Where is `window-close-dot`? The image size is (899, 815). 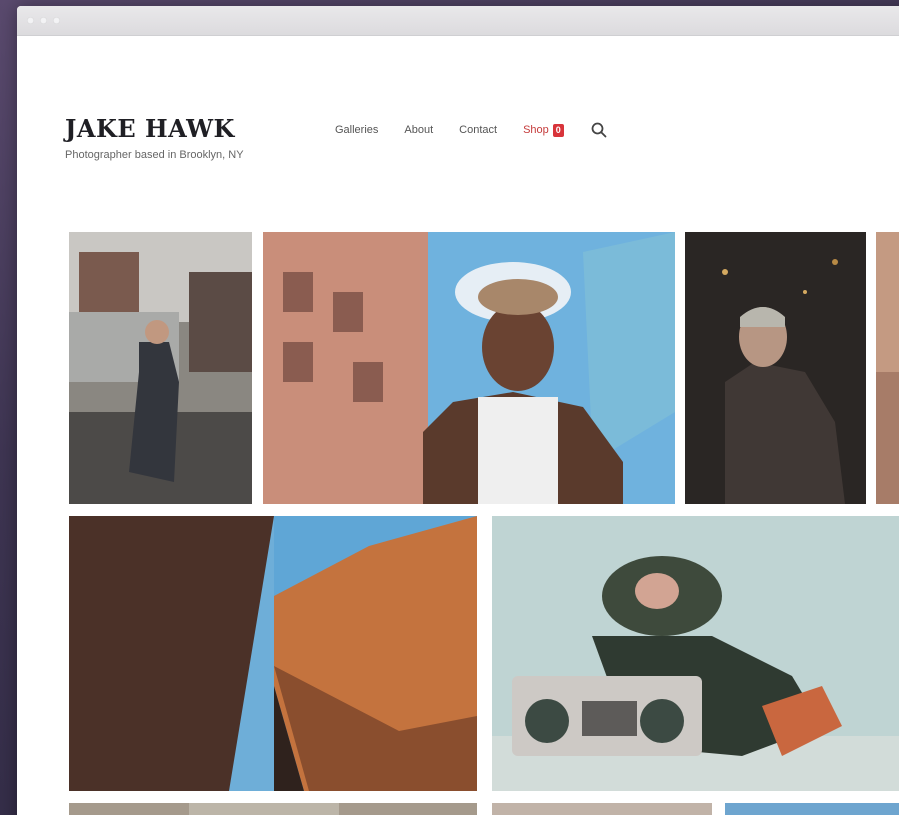 window-close-dot is located at coordinates (30, 20).